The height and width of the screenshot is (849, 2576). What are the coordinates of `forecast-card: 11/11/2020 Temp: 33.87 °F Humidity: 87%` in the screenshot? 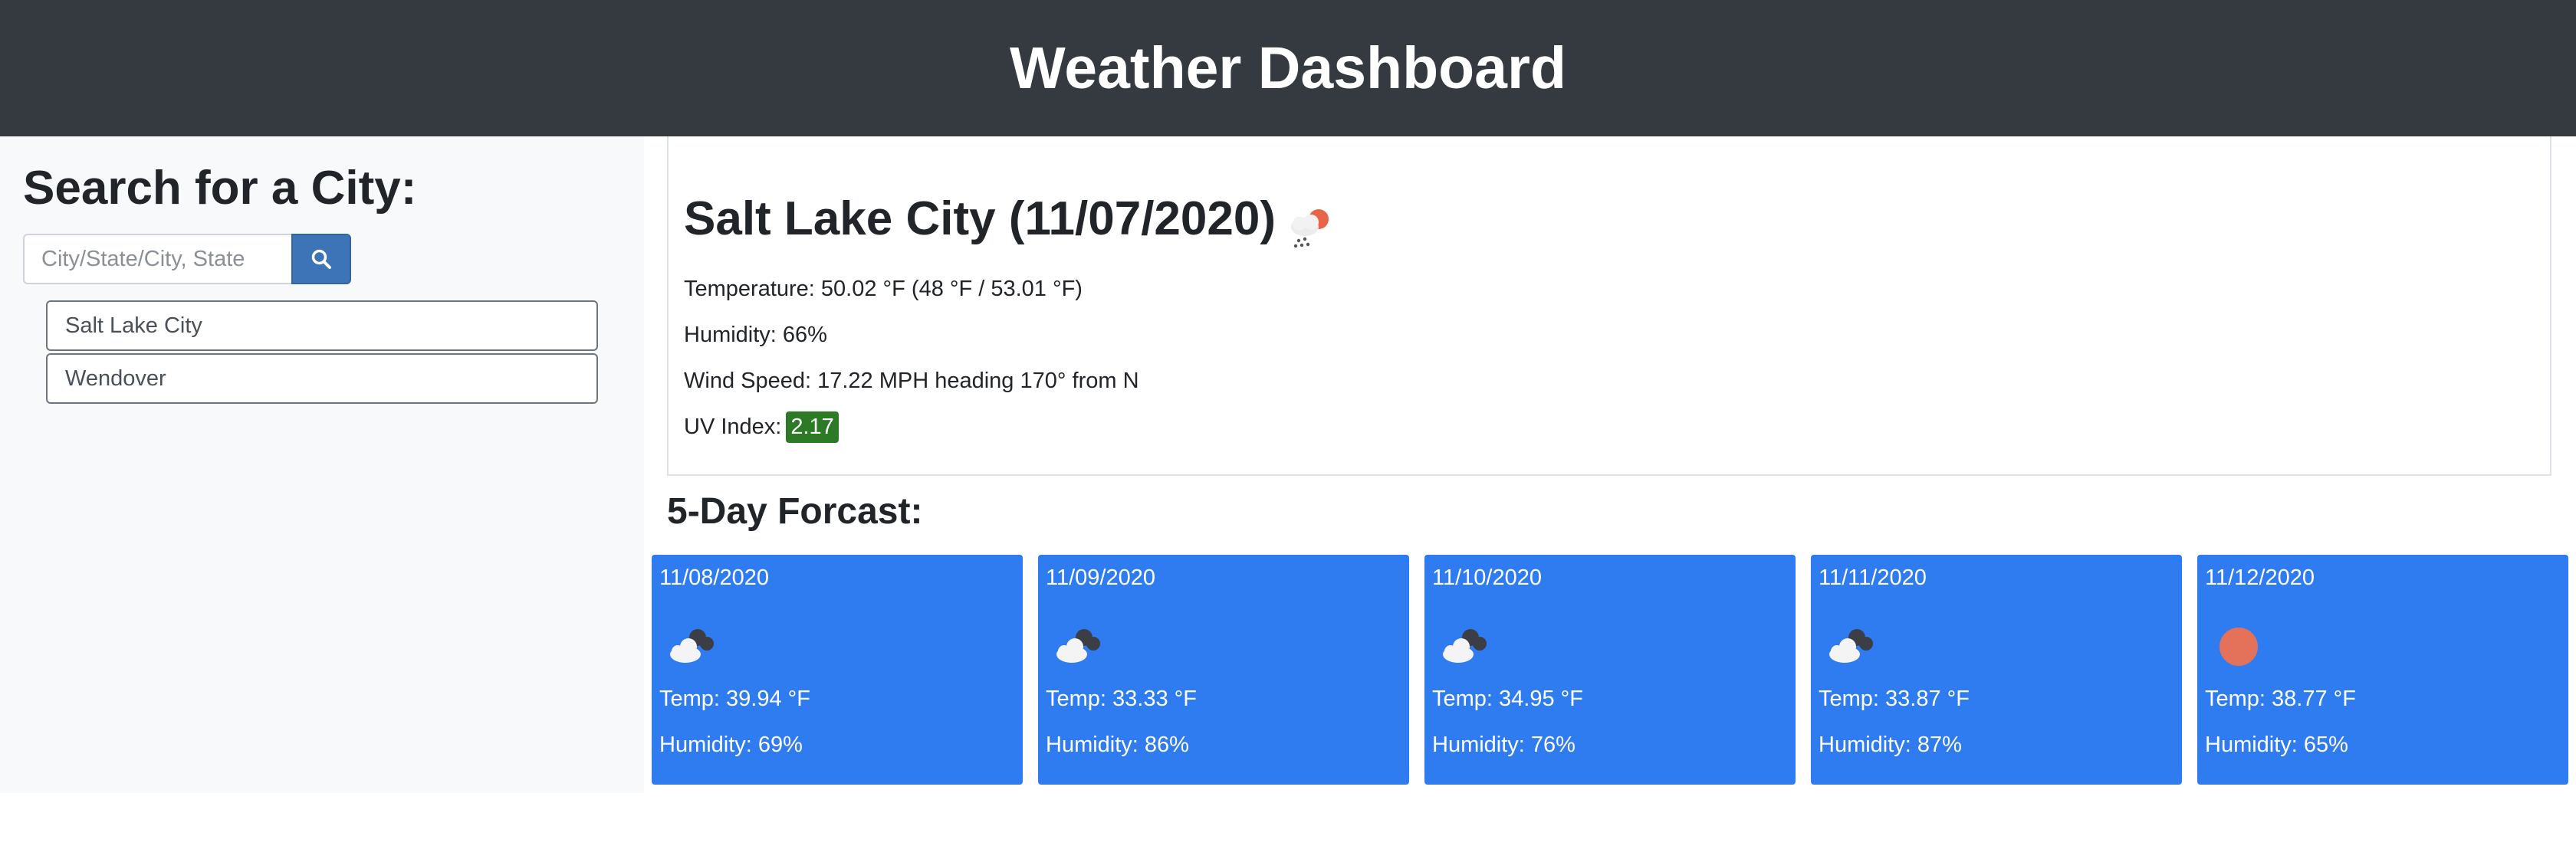 It's located at (1996, 670).